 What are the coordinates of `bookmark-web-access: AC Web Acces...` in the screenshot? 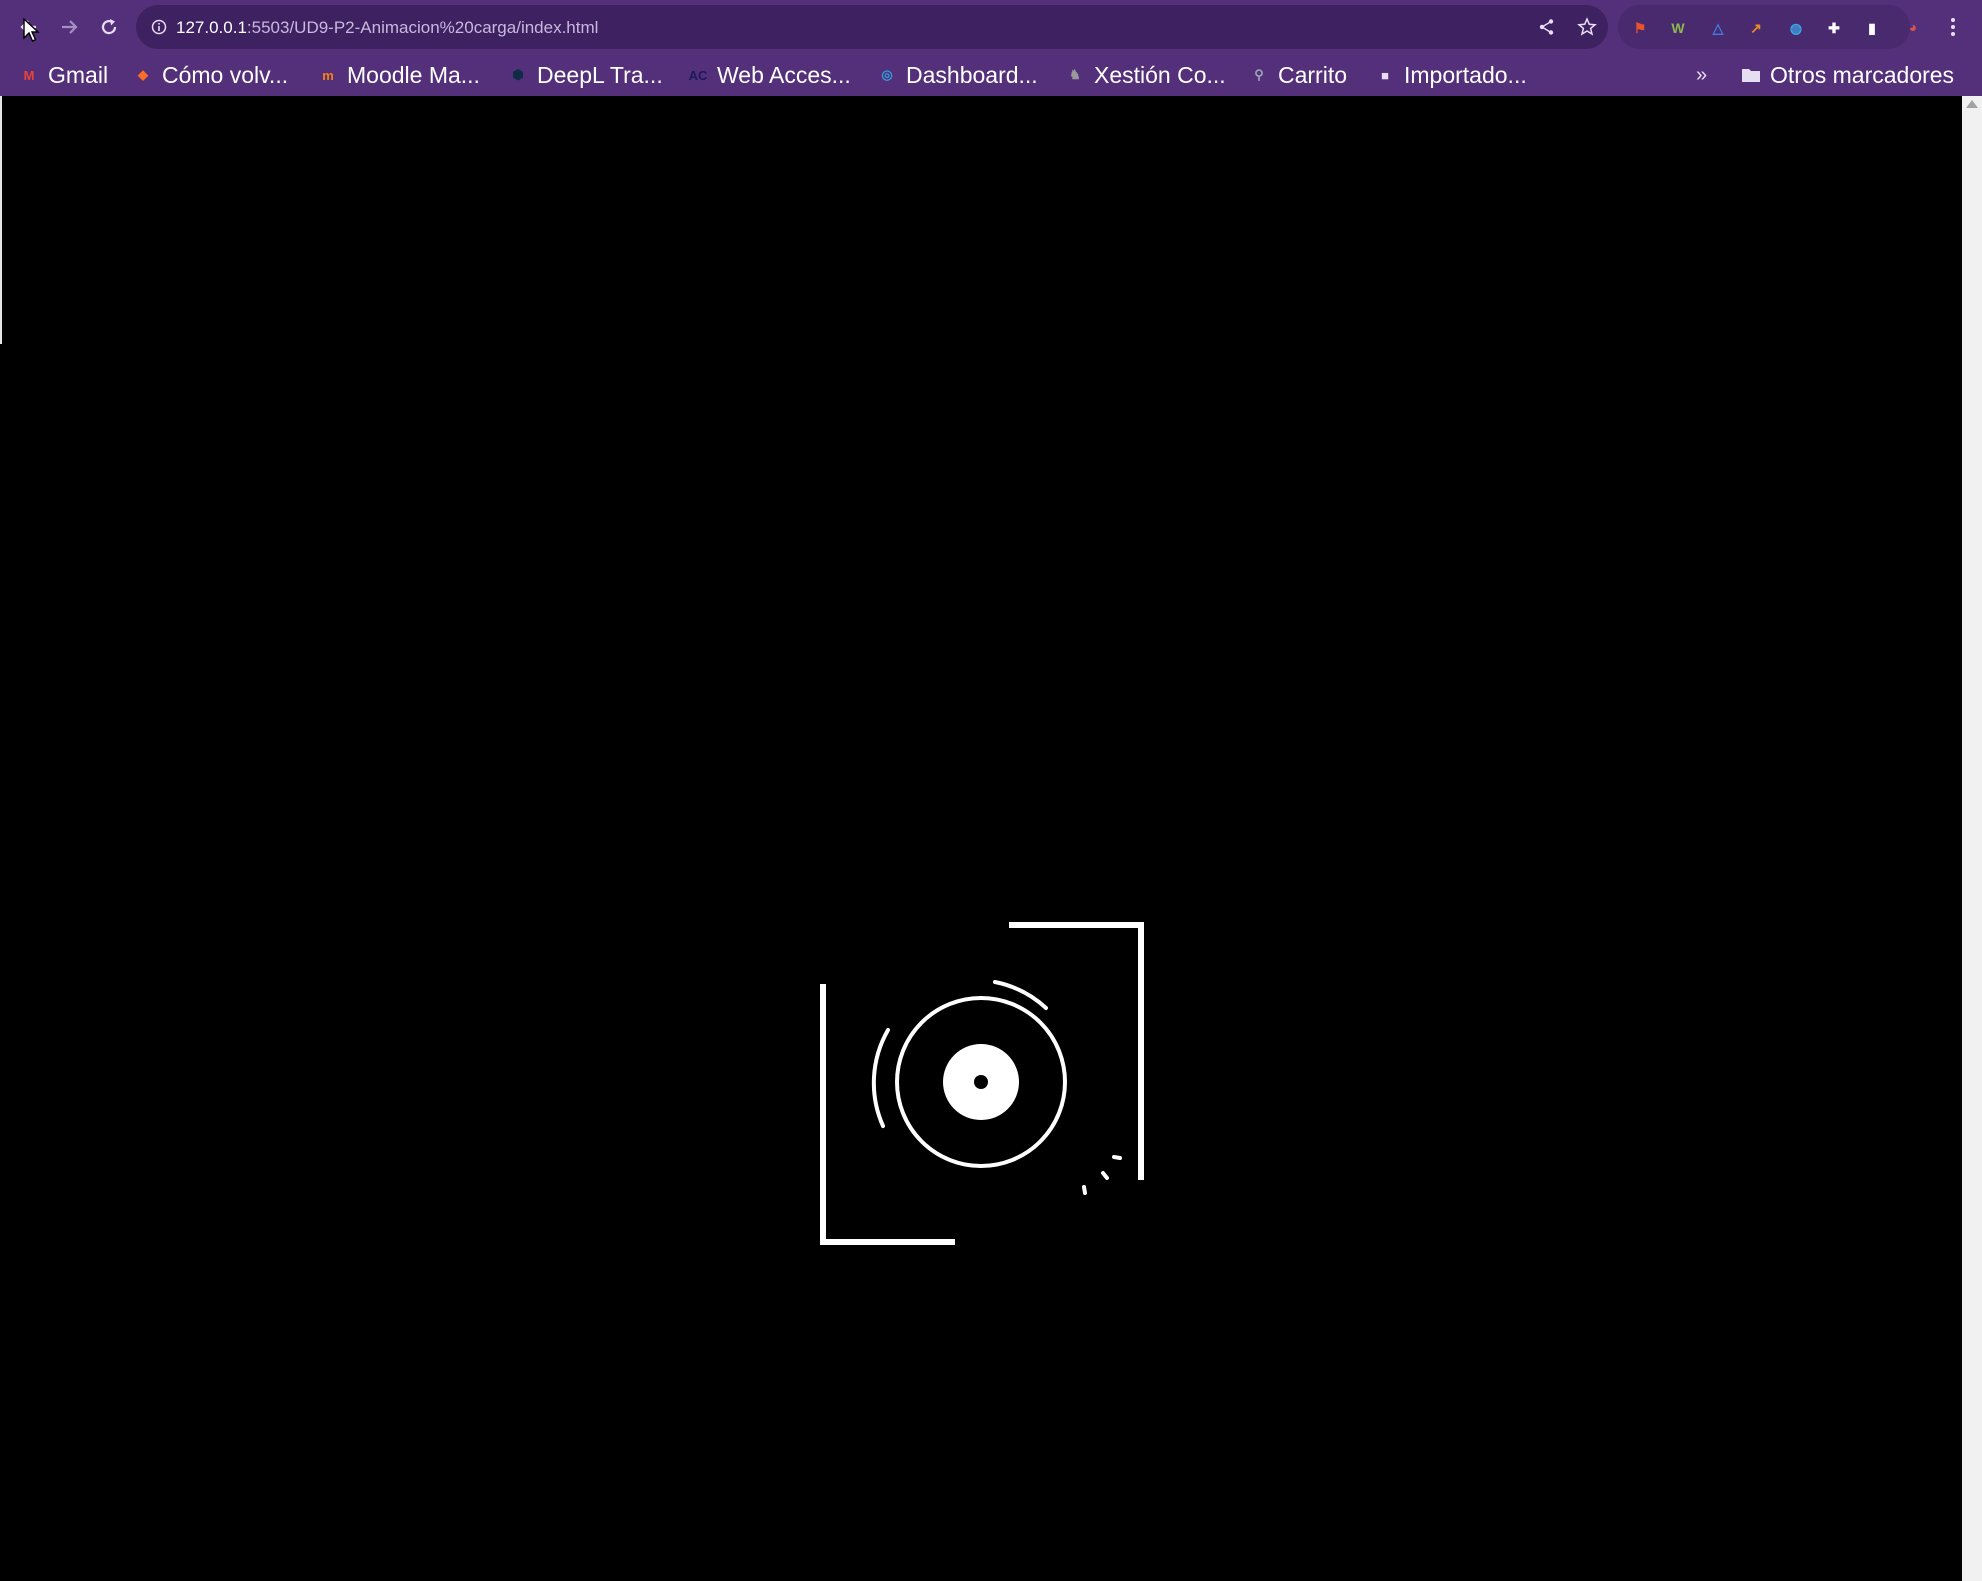 It's located at (769, 75).